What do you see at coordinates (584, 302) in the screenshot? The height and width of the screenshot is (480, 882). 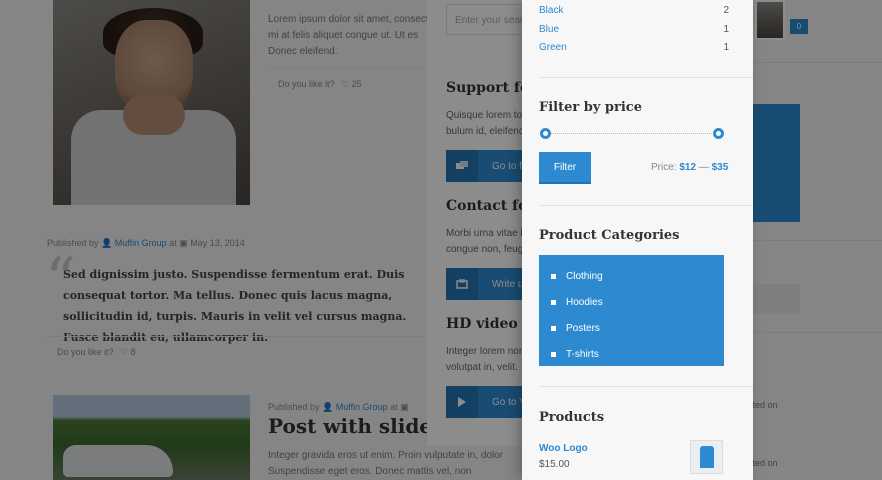 I see `category-label: Hoodies` at bounding box center [584, 302].